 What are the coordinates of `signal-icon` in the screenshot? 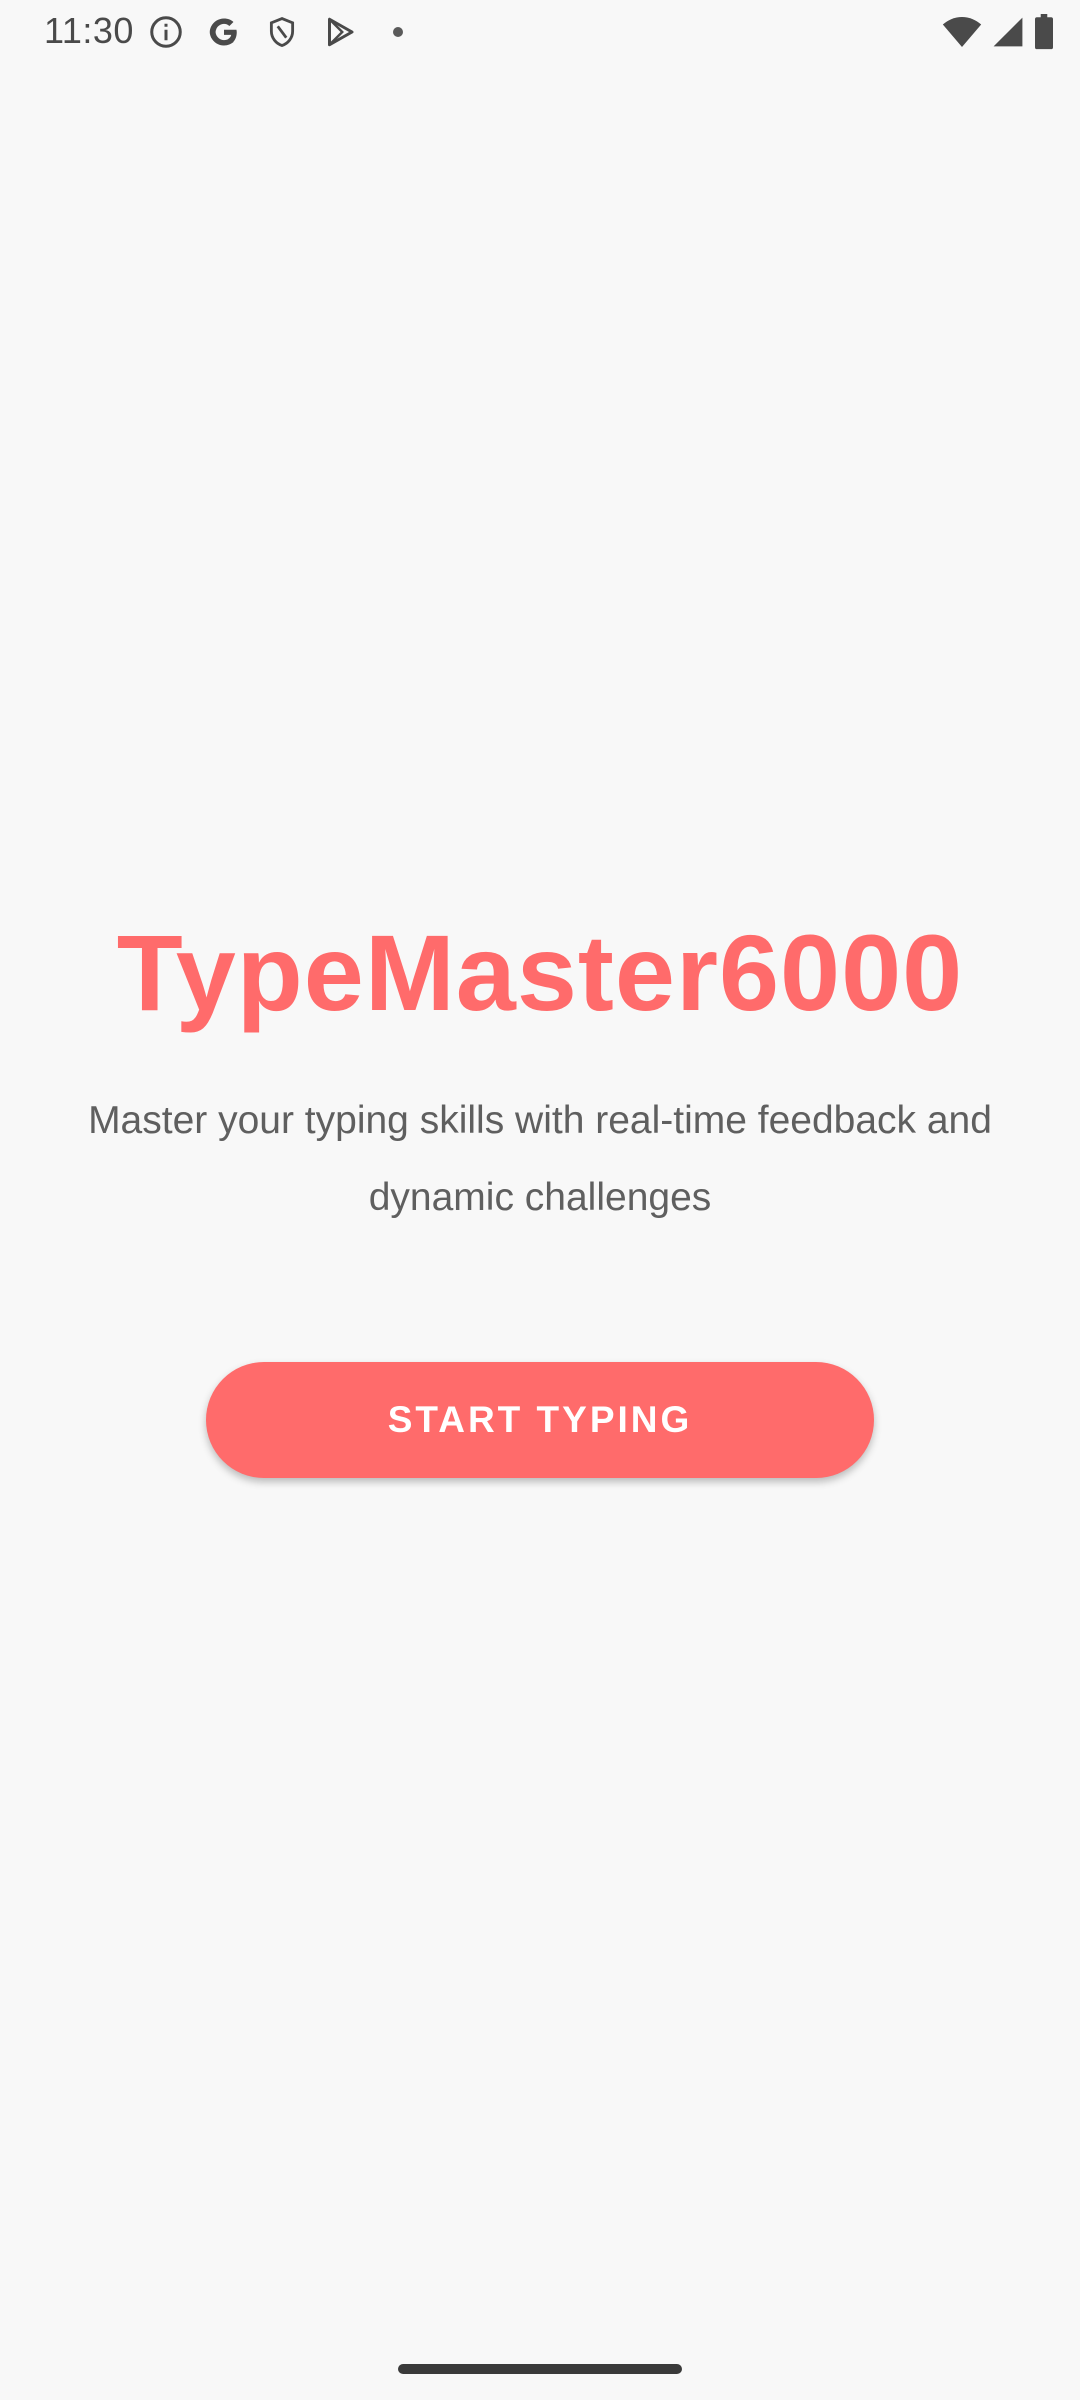 It's located at (1008, 32).